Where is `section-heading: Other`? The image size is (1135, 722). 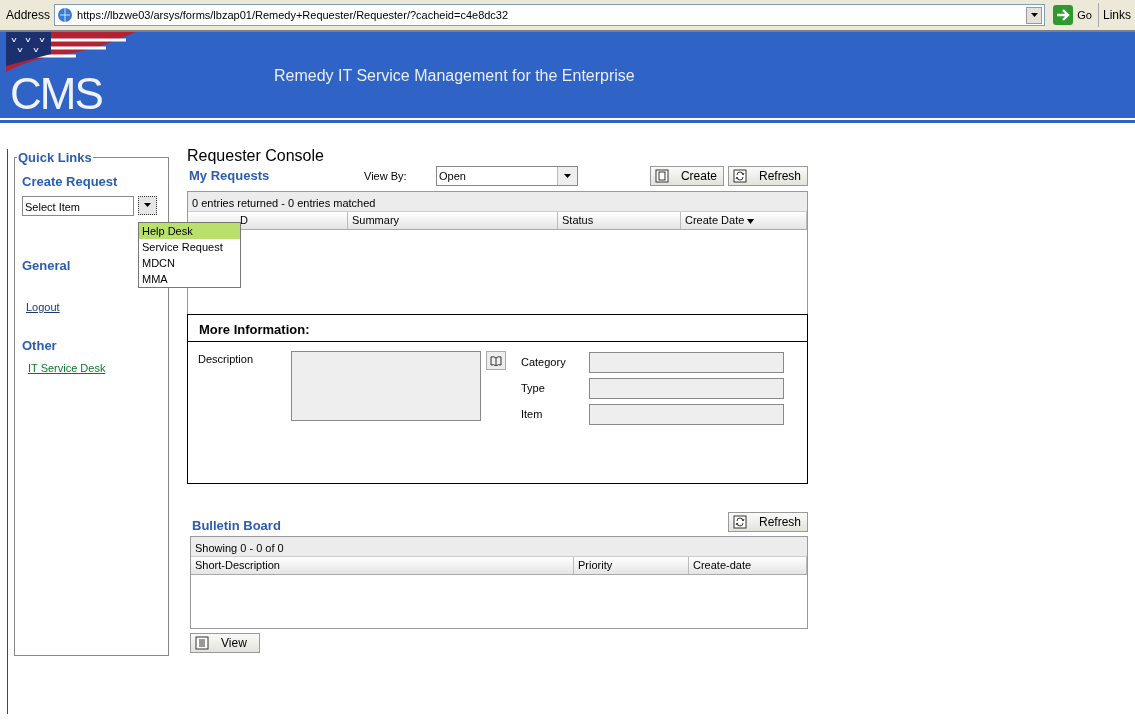
section-heading: Other is located at coordinates (39, 346).